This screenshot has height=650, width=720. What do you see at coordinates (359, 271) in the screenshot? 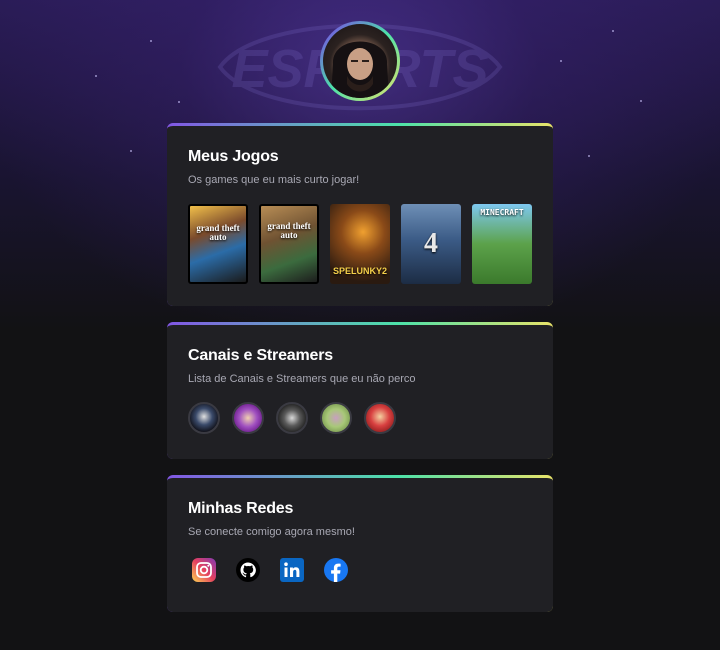
I see `game-cover-text: SPELUNKY2` at bounding box center [359, 271].